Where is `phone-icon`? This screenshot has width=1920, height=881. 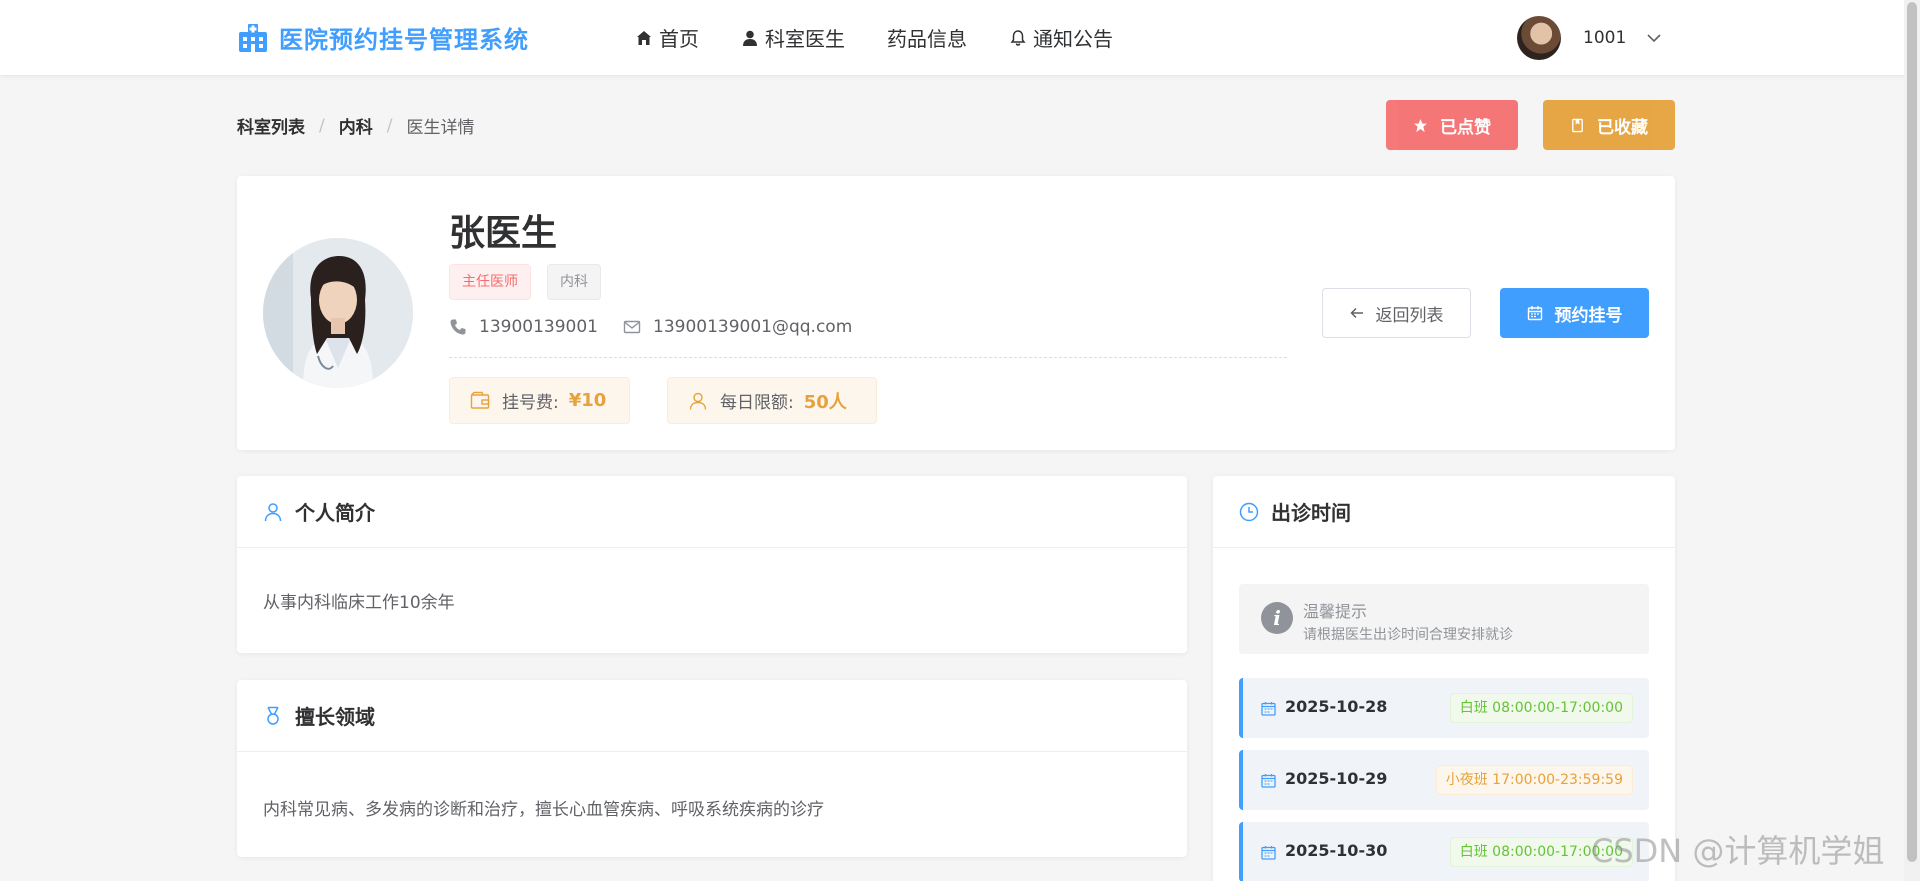 phone-icon is located at coordinates (458, 327).